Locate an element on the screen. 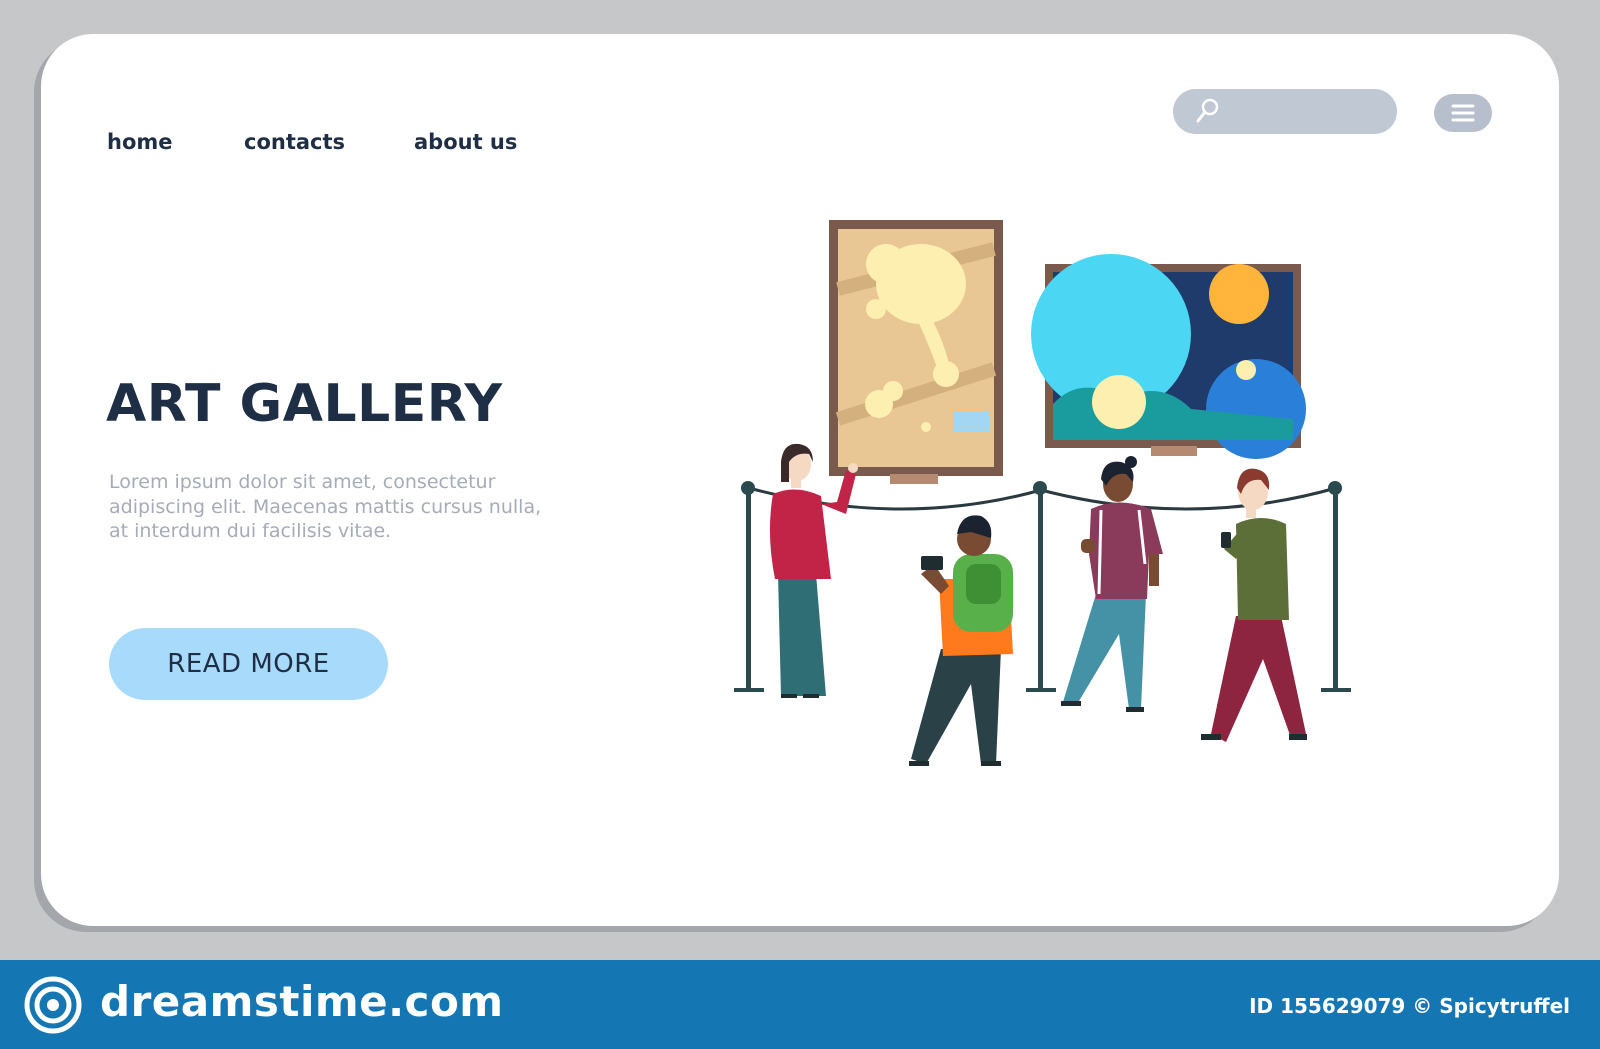 The image size is (1600, 1049). abstract-painting is located at coordinates (916, 352).